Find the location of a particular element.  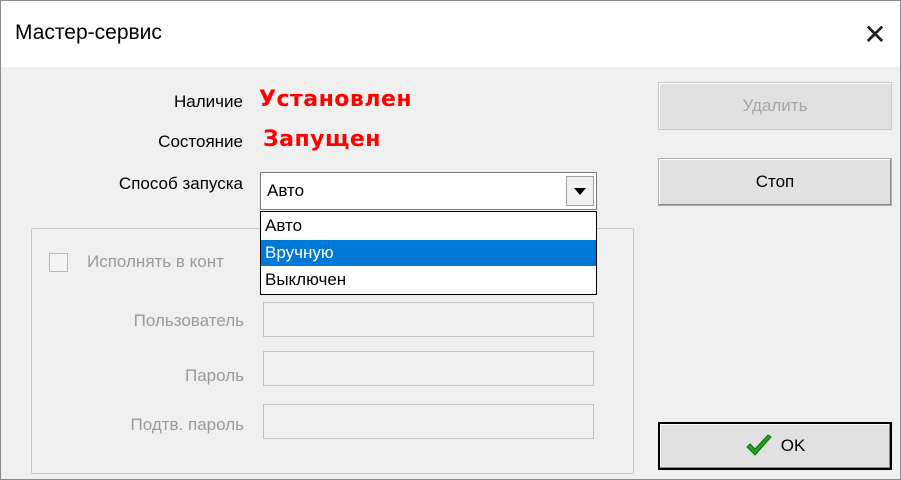

delete-button: Удалить is located at coordinates (775, 106).